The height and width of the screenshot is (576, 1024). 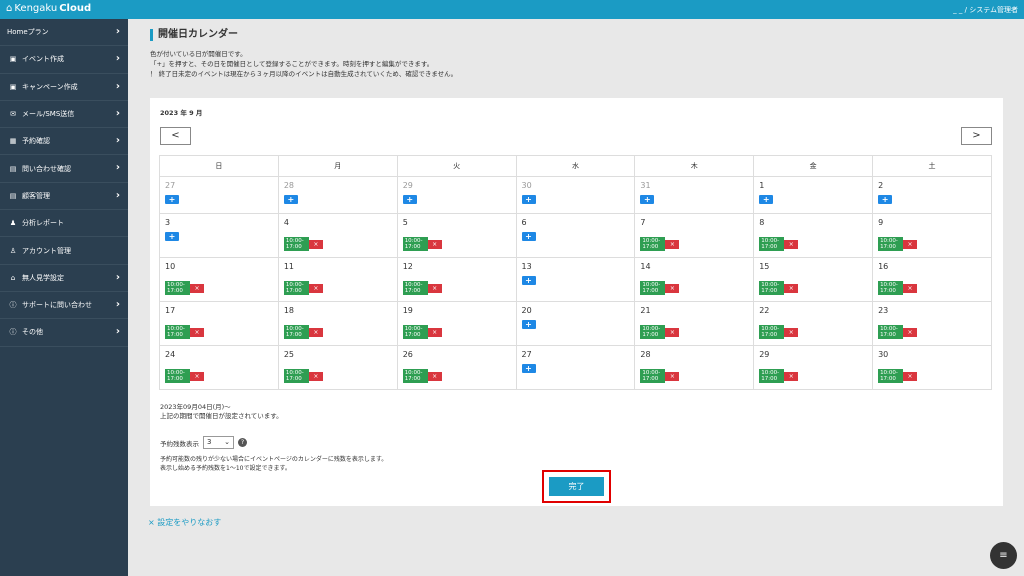 What do you see at coordinates (64, 333) in the screenshot?
I see `sidebar-item: ⓘ その他 ›` at bounding box center [64, 333].